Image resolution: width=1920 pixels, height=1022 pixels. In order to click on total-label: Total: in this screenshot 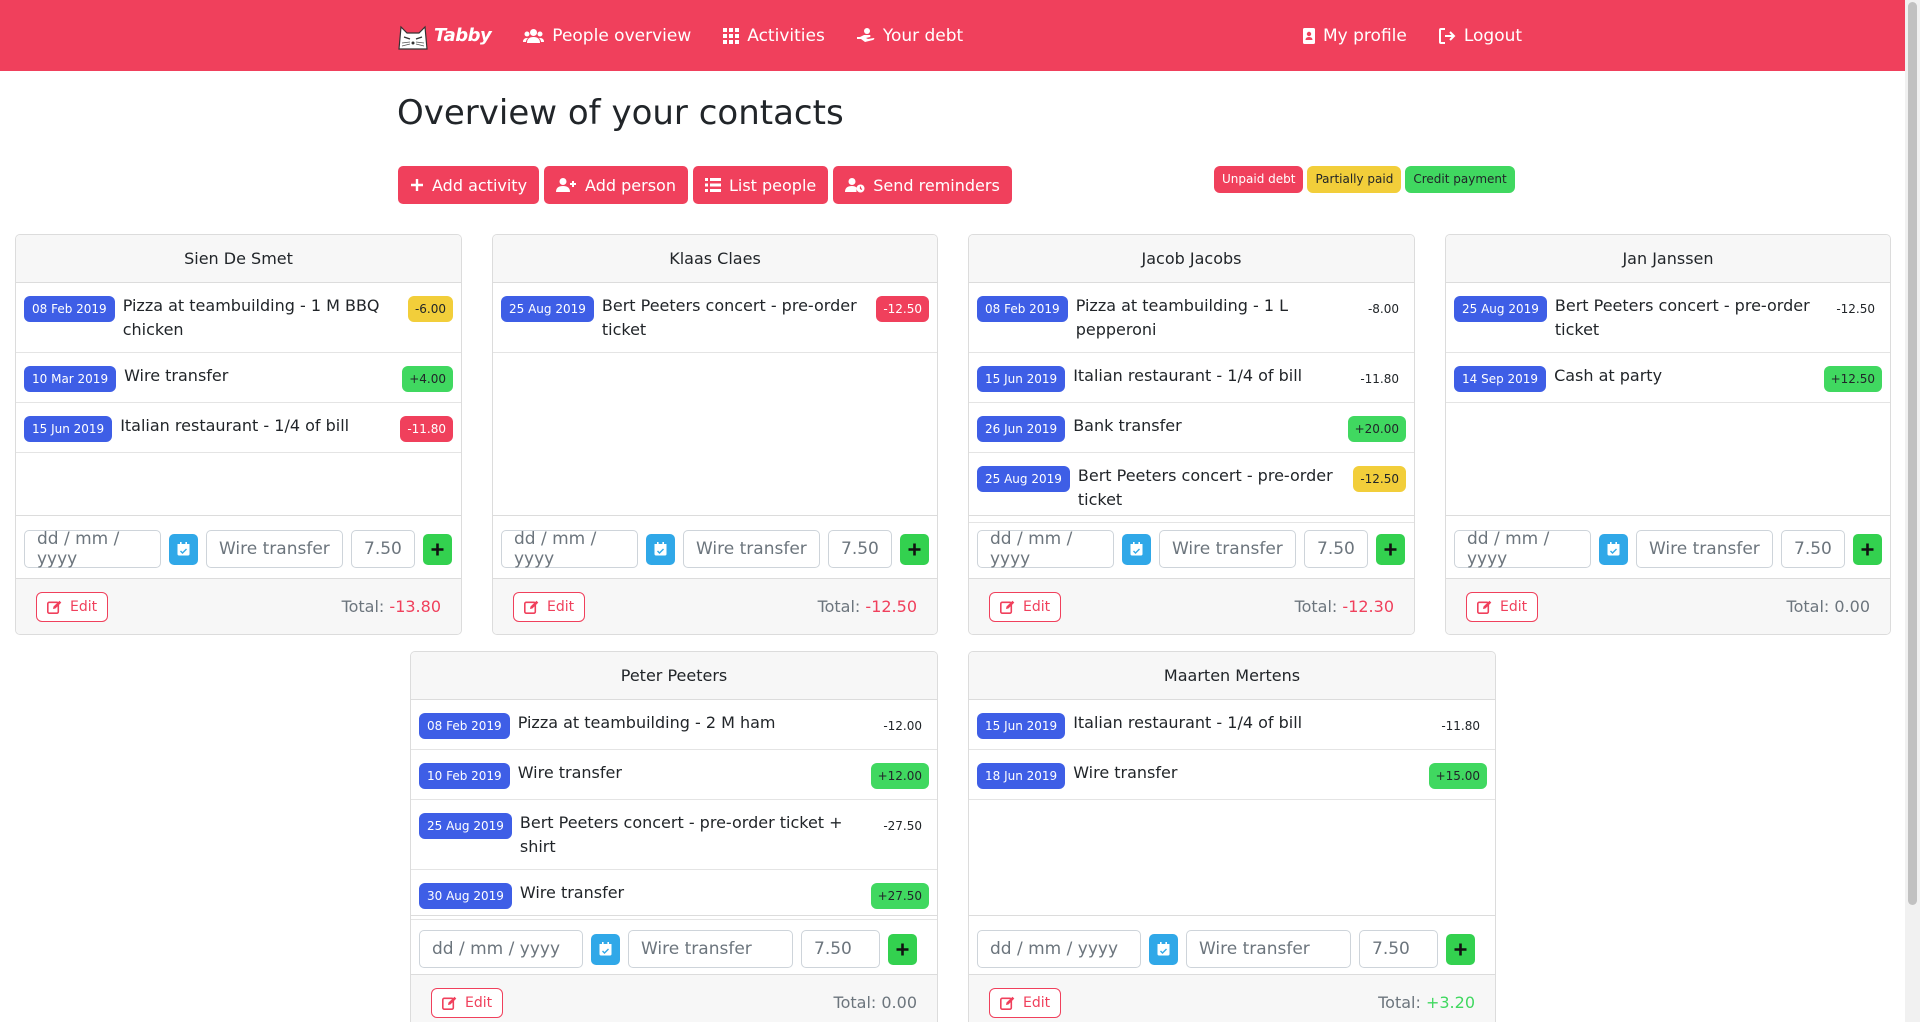, I will do `click(839, 606)`.